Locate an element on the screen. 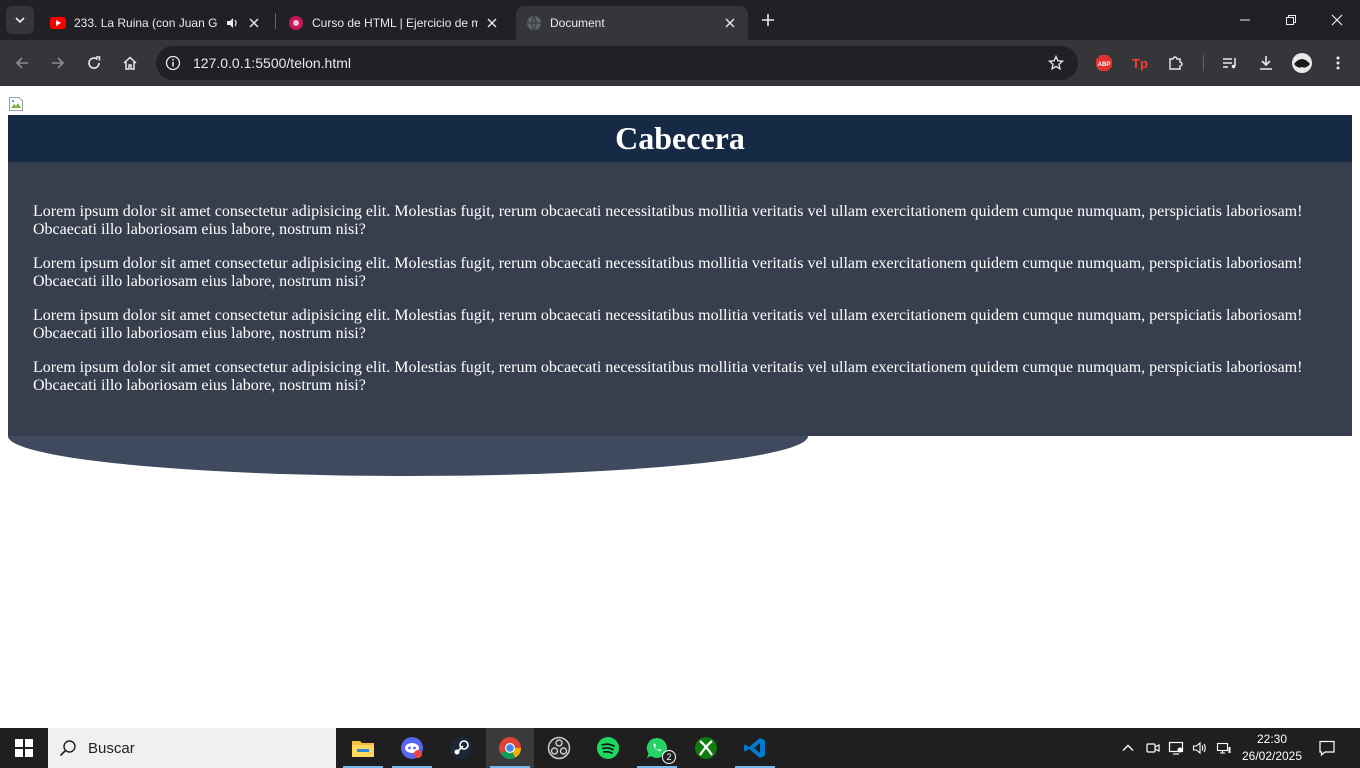  folder-icon is located at coordinates (363, 749).